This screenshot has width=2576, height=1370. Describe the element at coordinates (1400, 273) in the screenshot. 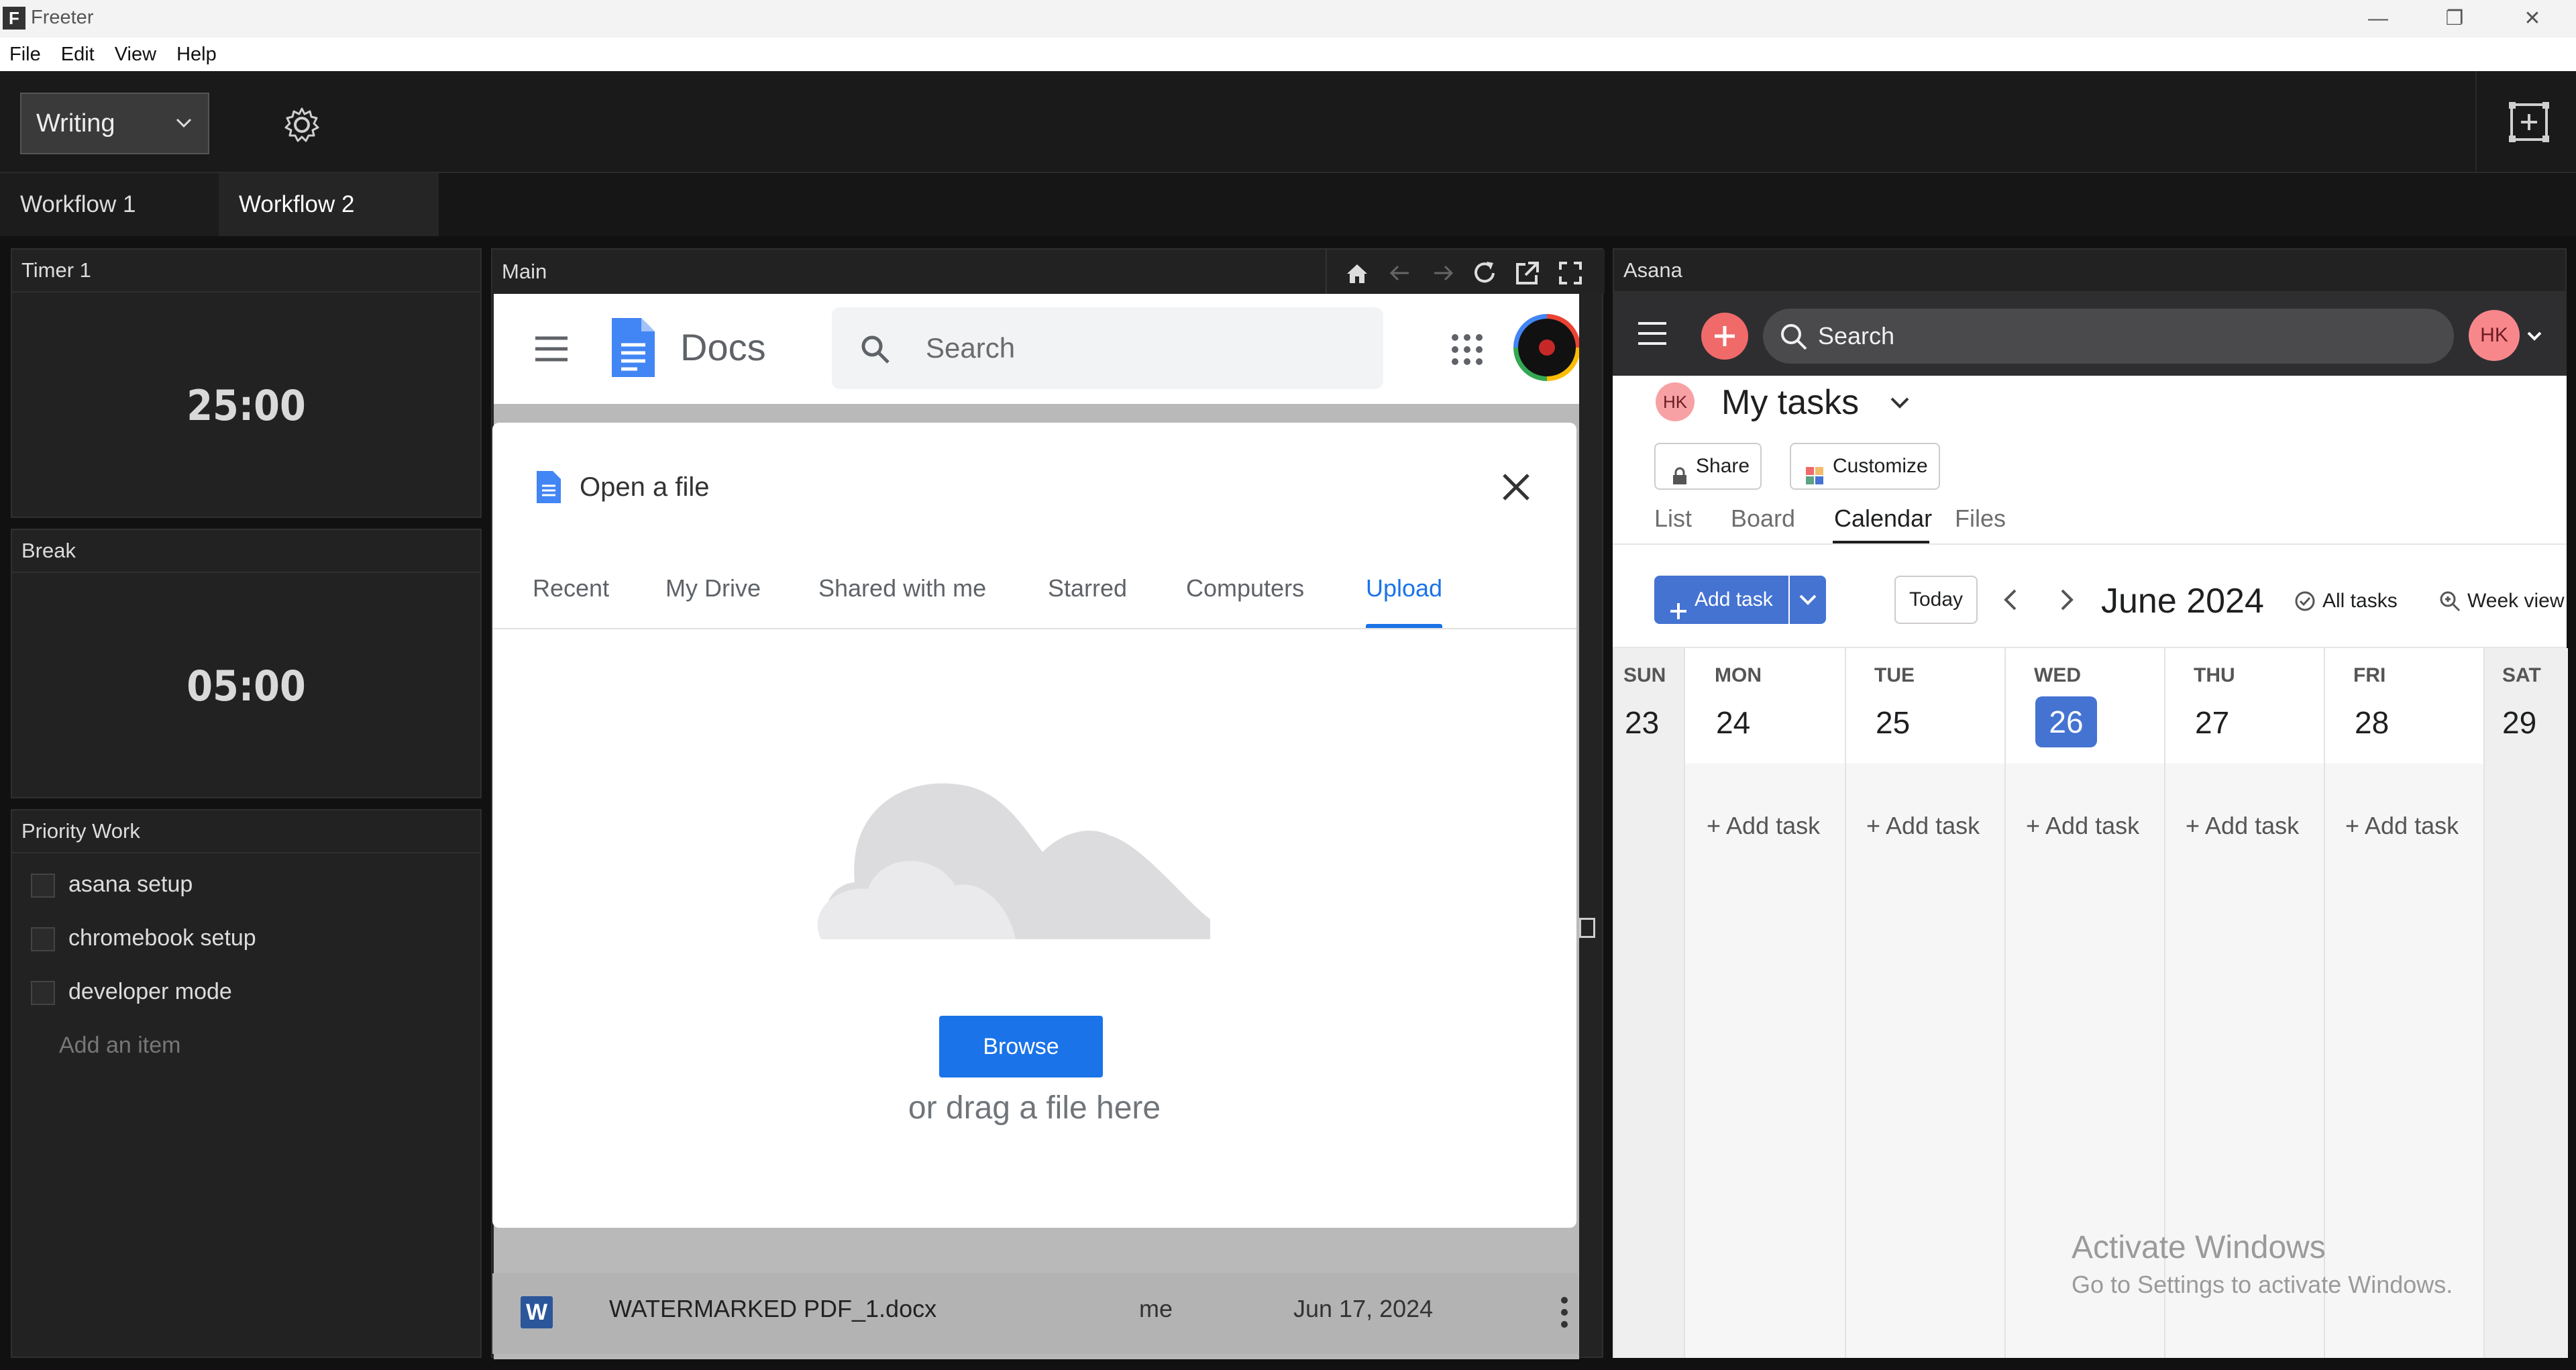

I see `back-icon` at that location.